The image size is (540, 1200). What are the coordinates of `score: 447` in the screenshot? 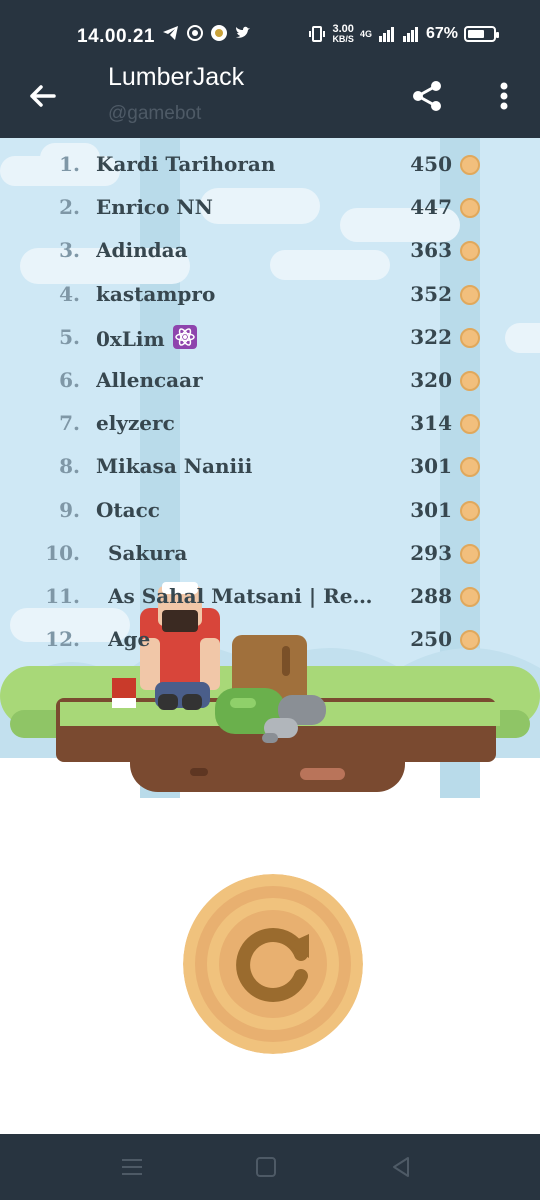 It's located at (431, 207).